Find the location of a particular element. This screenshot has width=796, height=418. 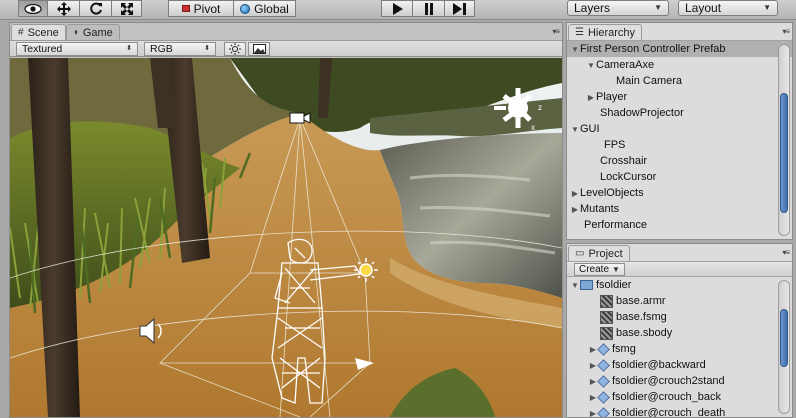

create-dropdown: Create ▼ is located at coordinates (599, 269).